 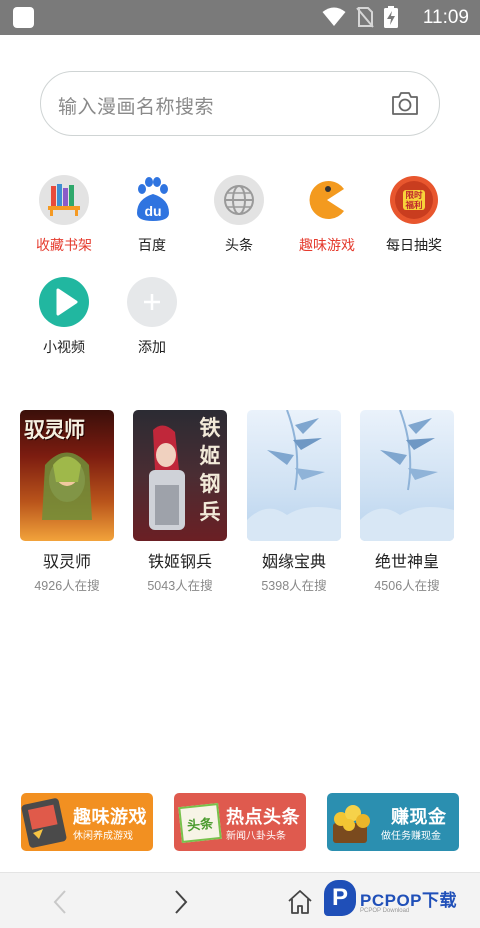 I want to click on comic-title: 姻缘宝典, so click(x=293, y=562).